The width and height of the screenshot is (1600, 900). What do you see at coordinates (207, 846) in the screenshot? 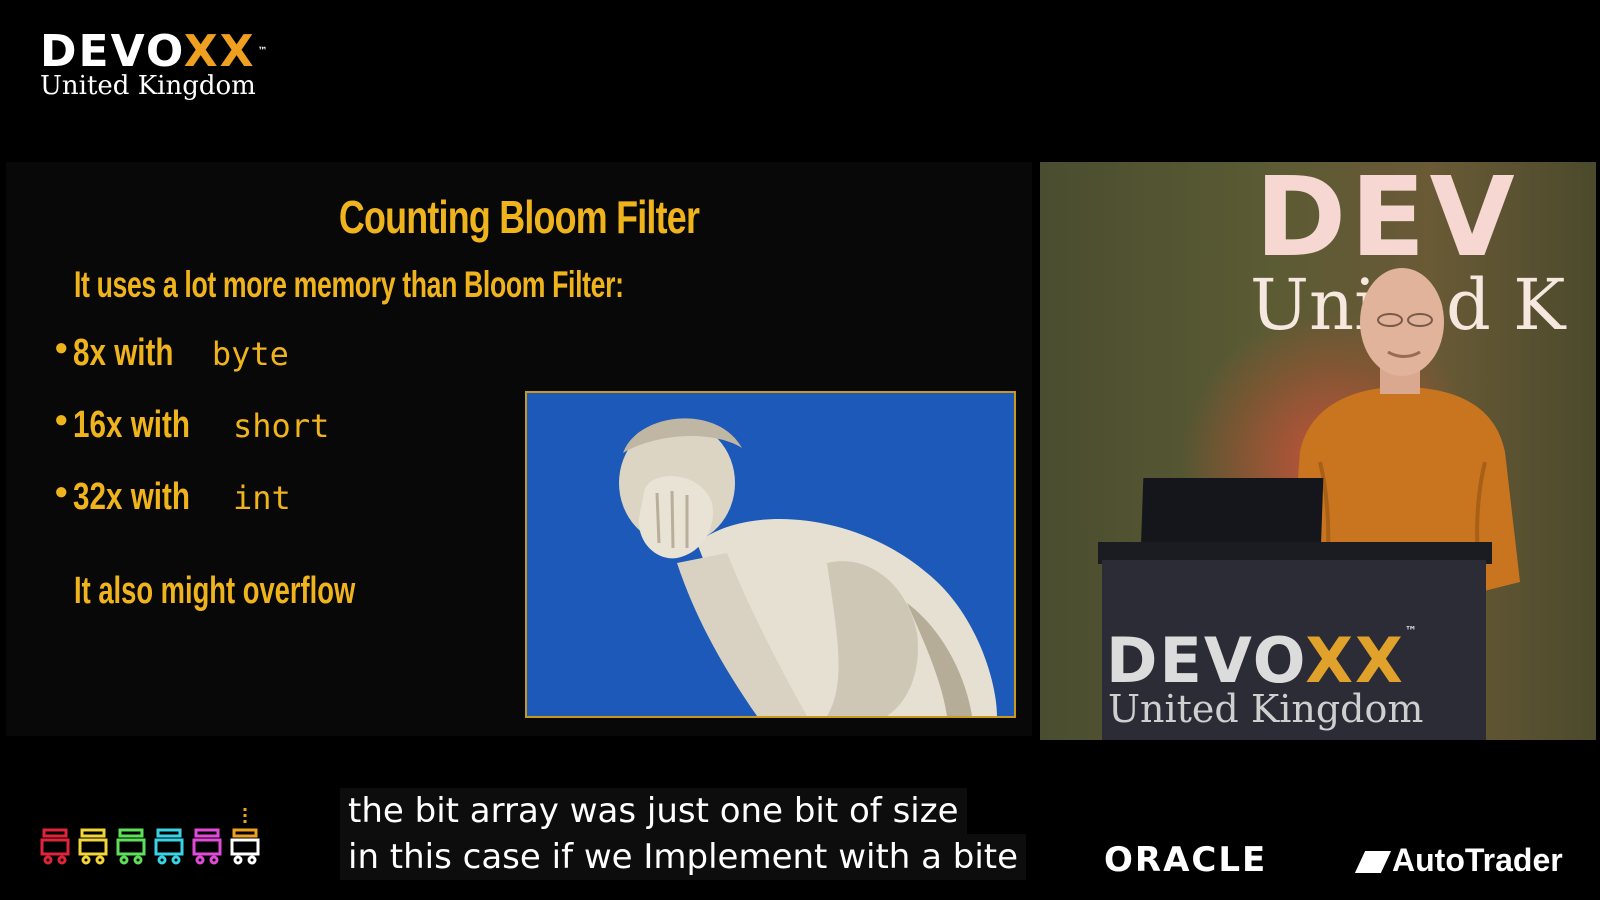
I see `robot-icon-magenta` at bounding box center [207, 846].